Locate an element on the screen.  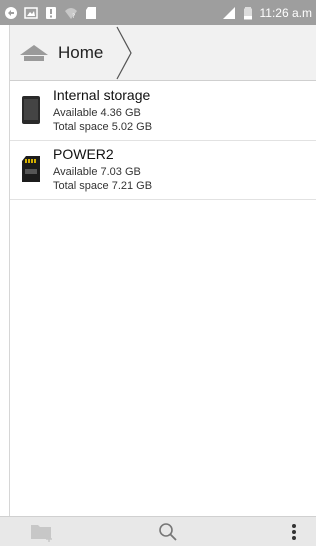
breadcrumb-chevron-icon is located at coordinates (124, 53).